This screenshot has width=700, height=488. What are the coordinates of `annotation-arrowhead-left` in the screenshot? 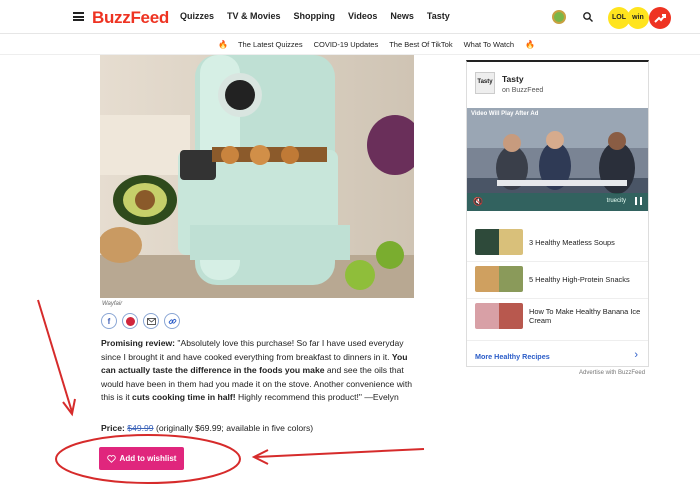 It's located at (69, 407).